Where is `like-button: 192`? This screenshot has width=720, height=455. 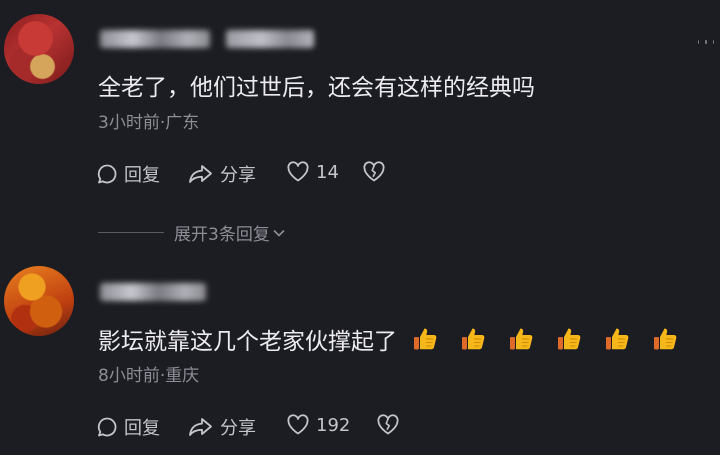
like-button: 192 is located at coordinates (318, 425).